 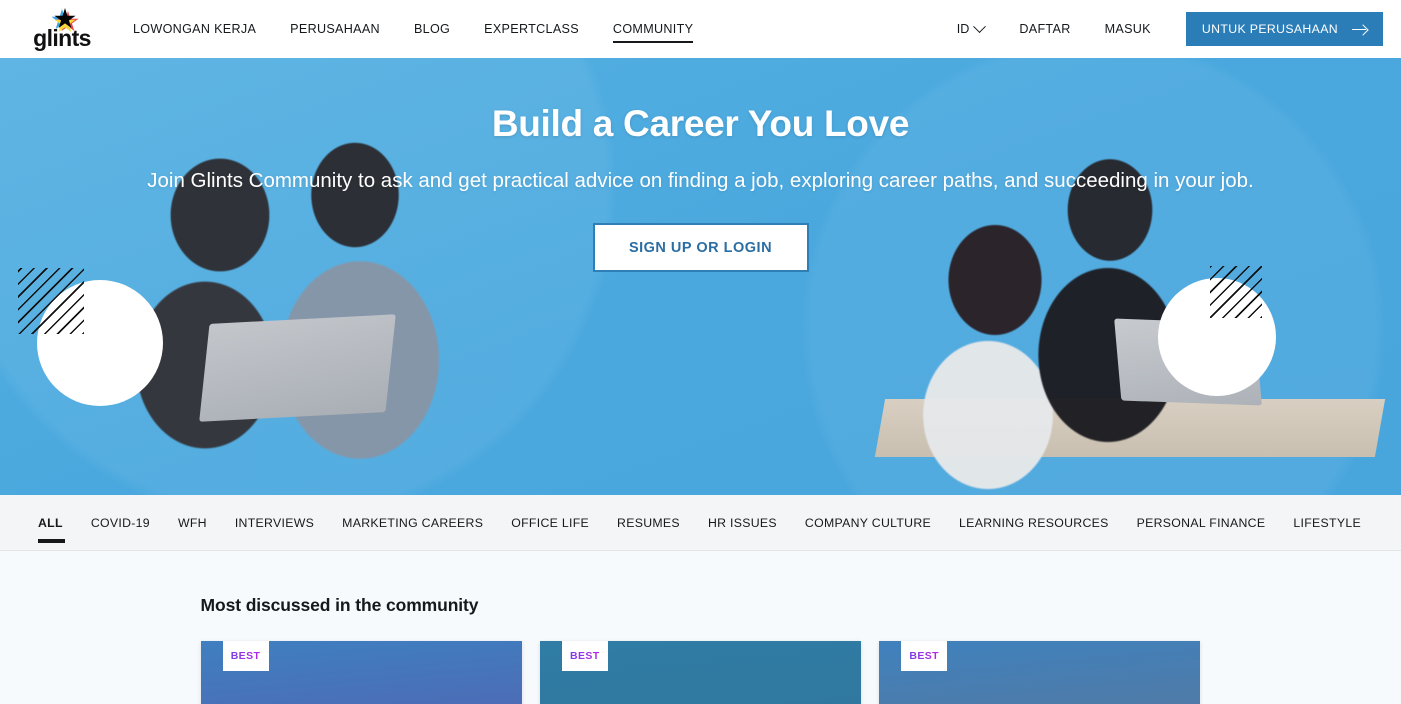 I want to click on chevron-down-icon, so click(x=980, y=26).